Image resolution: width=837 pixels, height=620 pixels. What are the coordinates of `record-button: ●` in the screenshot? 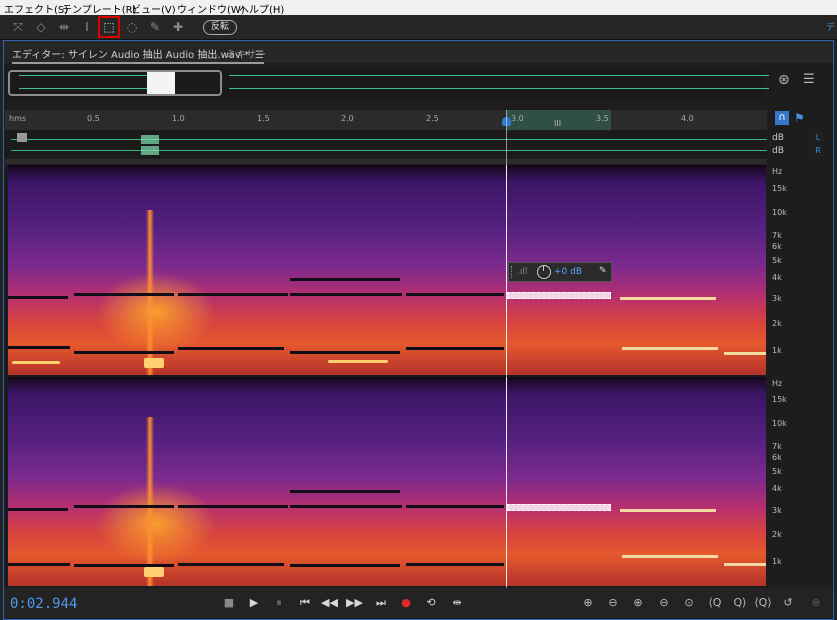 It's located at (406, 603).